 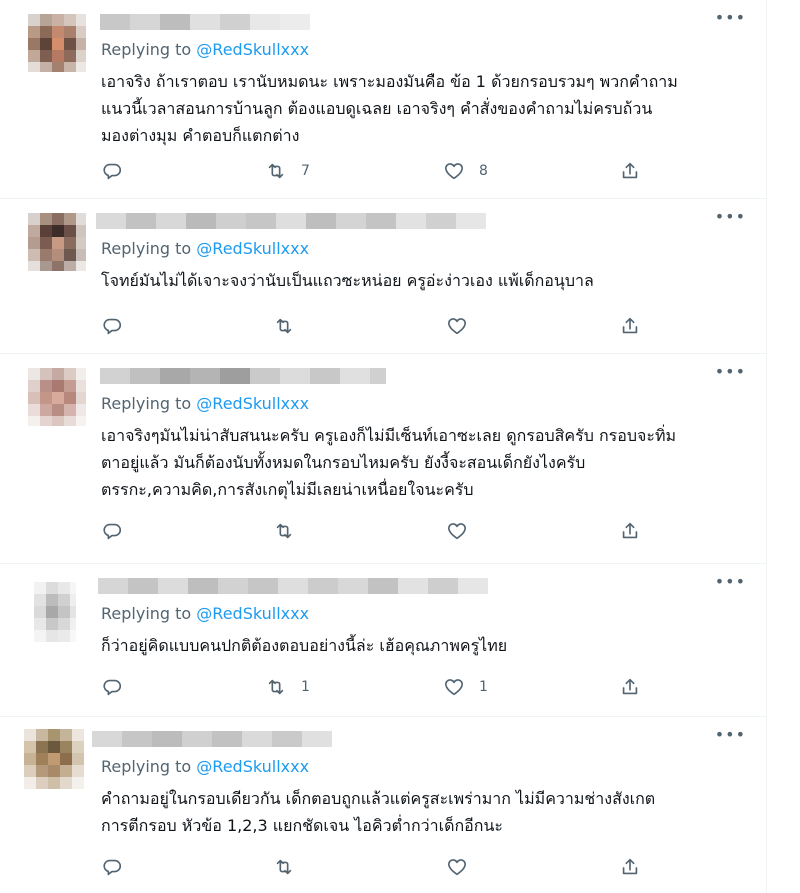 I want to click on retweet-count: 7, so click(x=305, y=171).